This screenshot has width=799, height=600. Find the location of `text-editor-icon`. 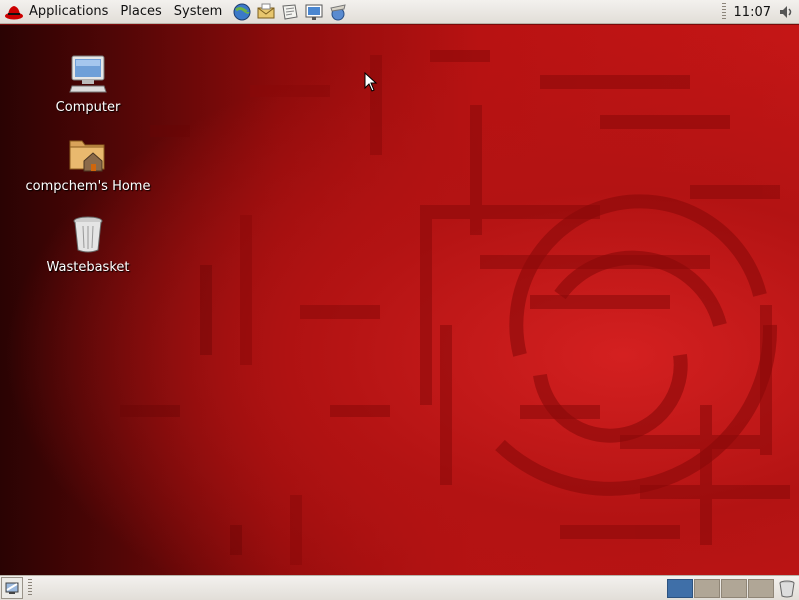

text-editor-icon is located at coordinates (290, 11).